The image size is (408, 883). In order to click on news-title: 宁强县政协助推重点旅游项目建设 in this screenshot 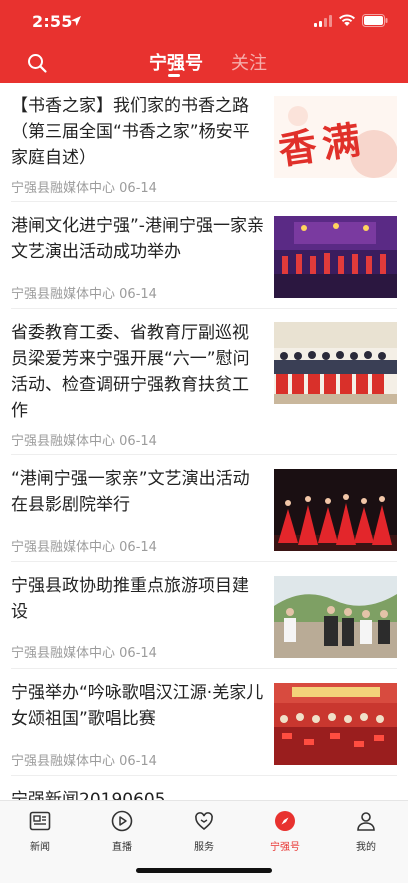, I will do `click(130, 599)`.